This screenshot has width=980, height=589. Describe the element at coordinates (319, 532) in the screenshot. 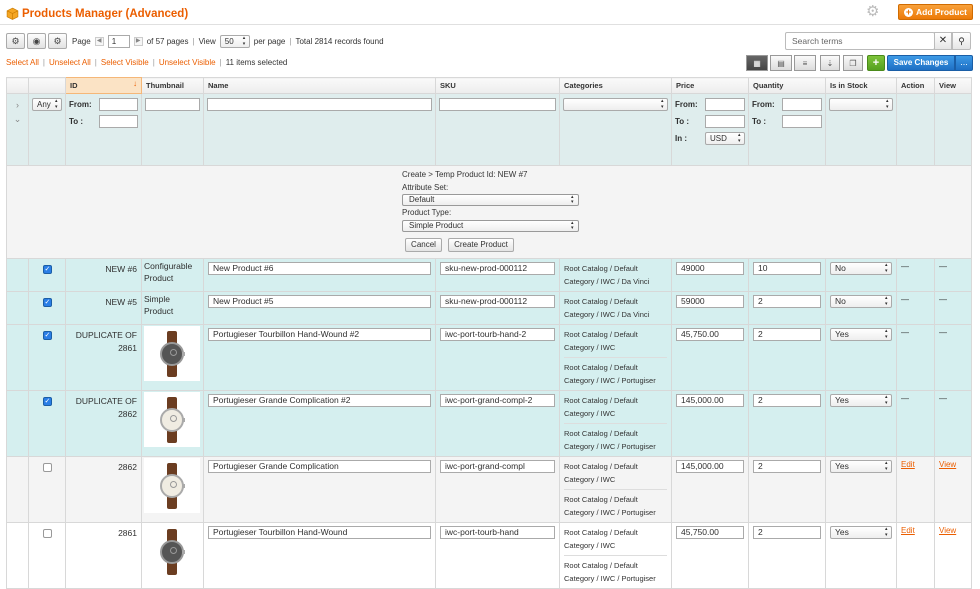

I see `name-input: Portugieser Tourbillon Hand-Wound` at that location.